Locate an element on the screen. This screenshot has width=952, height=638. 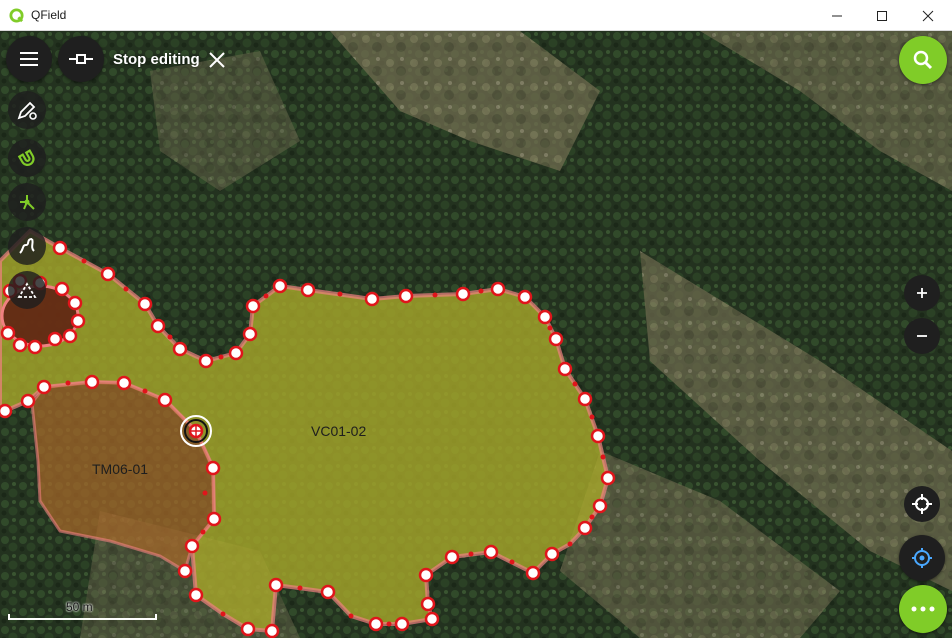
maximize-icon is located at coordinates (882, 15).